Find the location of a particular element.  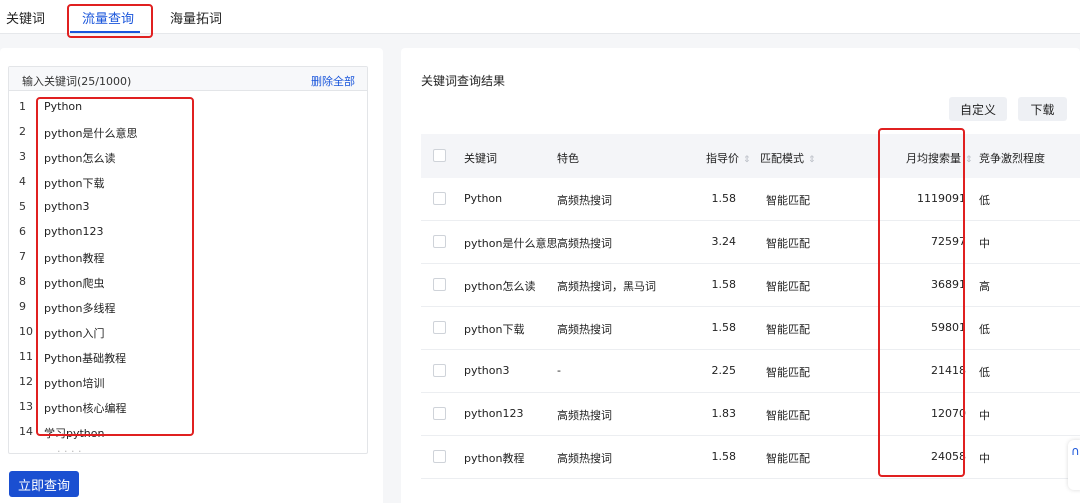

keyword-line-number: 12 is located at coordinates (26, 381).